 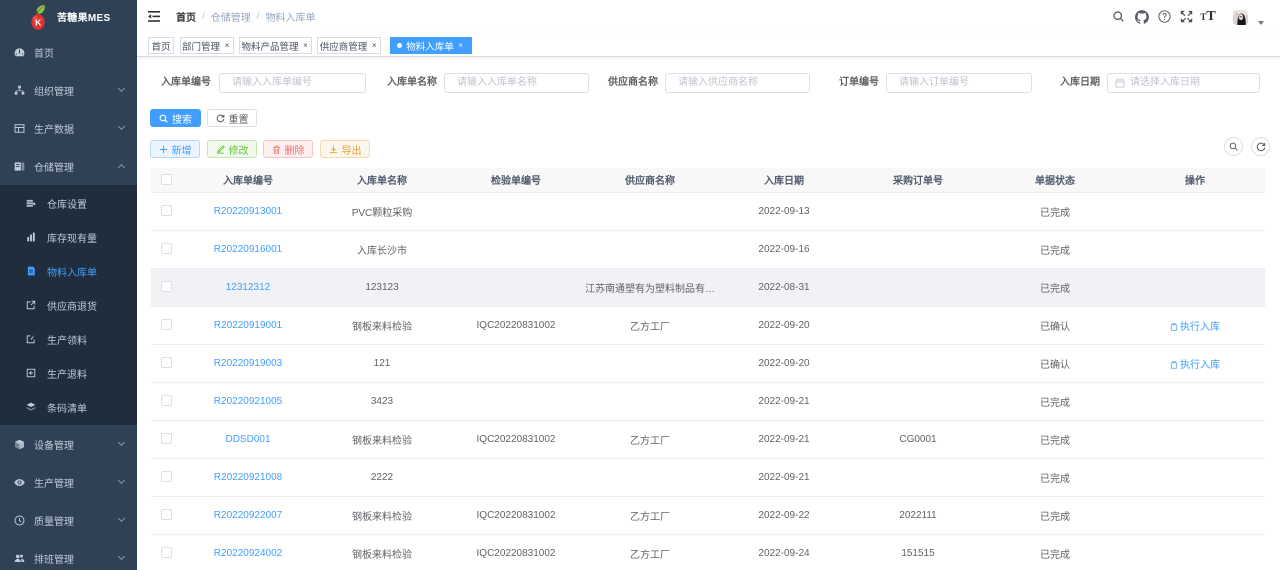 What do you see at coordinates (38, 22) in the screenshot?
I see `svg-text: K` at bounding box center [38, 22].